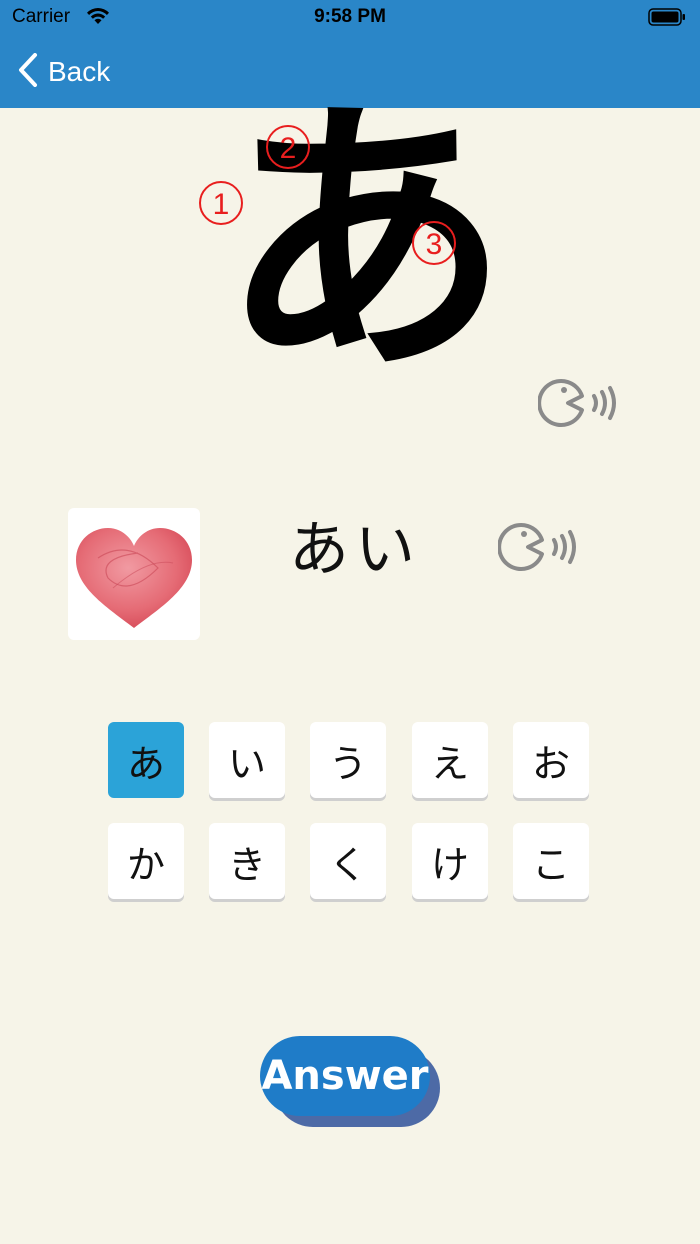 The height and width of the screenshot is (1244, 700). What do you see at coordinates (450, 760) in the screenshot?
I see `kana-key-e: え` at bounding box center [450, 760].